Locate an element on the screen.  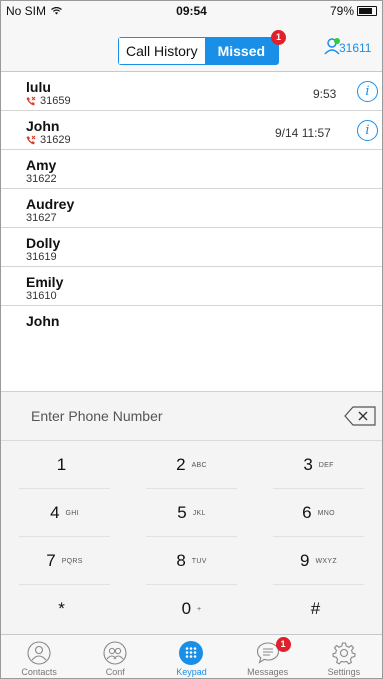
key-letters: DEF is located at coordinates (326, 465).